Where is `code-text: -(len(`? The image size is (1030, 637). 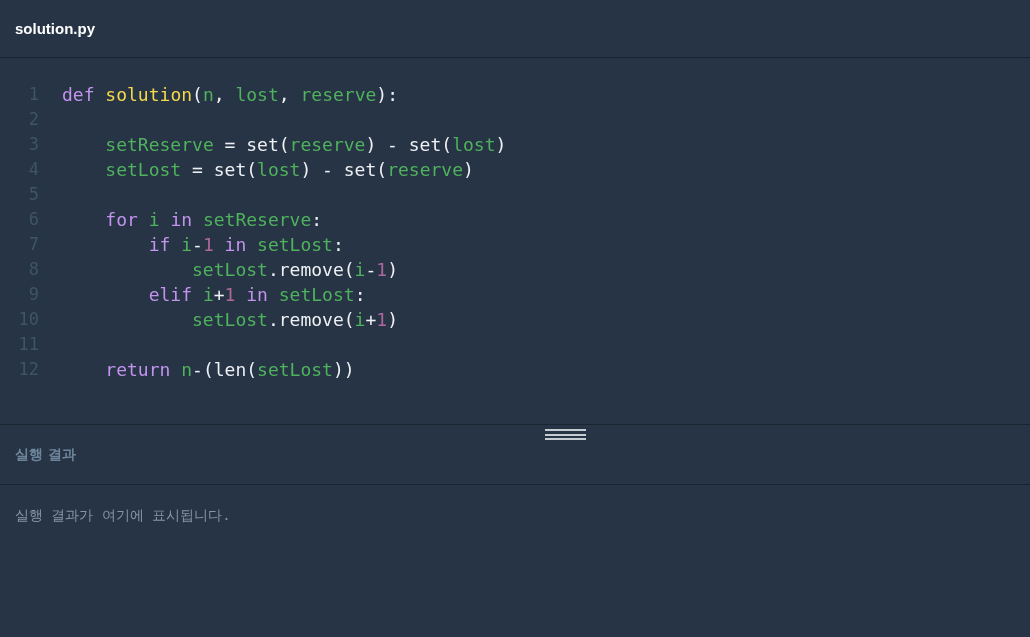
code-text: -(len( is located at coordinates (225, 370).